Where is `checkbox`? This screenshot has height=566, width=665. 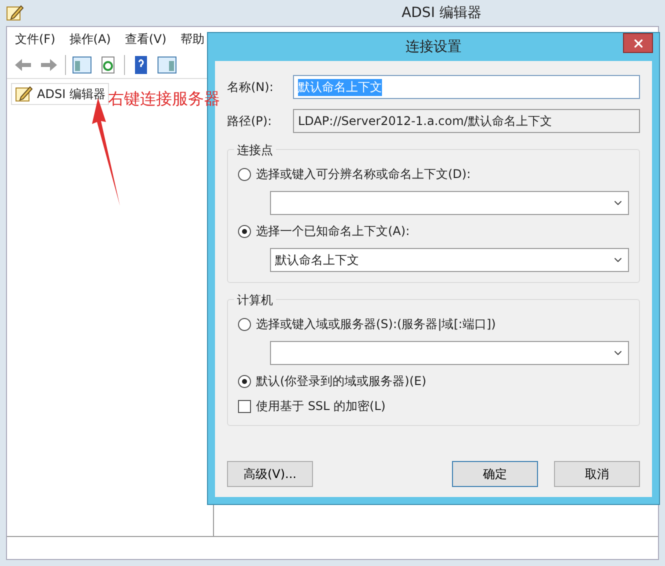 checkbox is located at coordinates (244, 406).